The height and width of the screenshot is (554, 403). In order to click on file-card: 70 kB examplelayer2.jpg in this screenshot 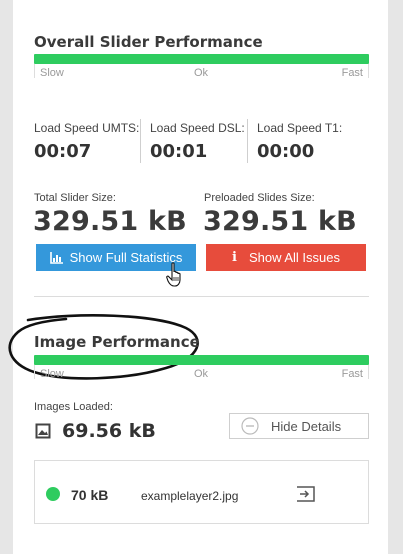, I will do `click(201, 492)`.